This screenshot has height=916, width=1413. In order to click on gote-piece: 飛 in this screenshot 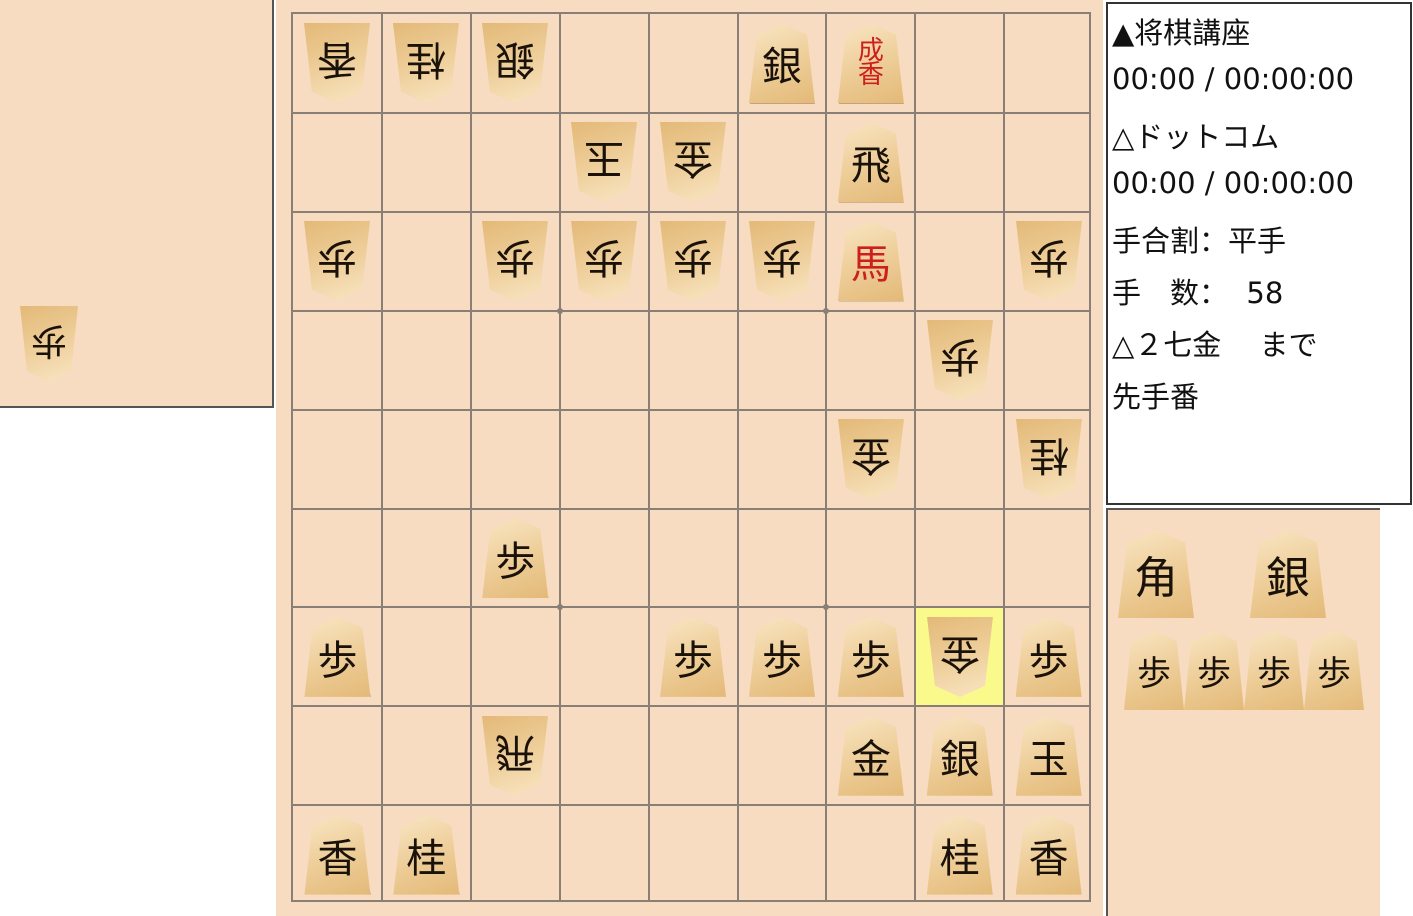, I will do `click(515, 756)`.